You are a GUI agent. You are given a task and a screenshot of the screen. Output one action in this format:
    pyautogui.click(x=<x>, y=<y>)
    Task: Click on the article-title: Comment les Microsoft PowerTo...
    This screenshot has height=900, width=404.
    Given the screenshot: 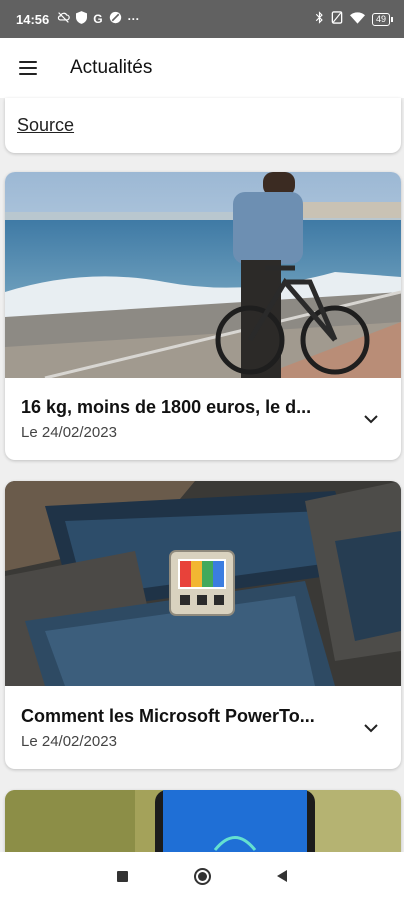 What is the action you would take?
    pyautogui.click(x=168, y=716)
    